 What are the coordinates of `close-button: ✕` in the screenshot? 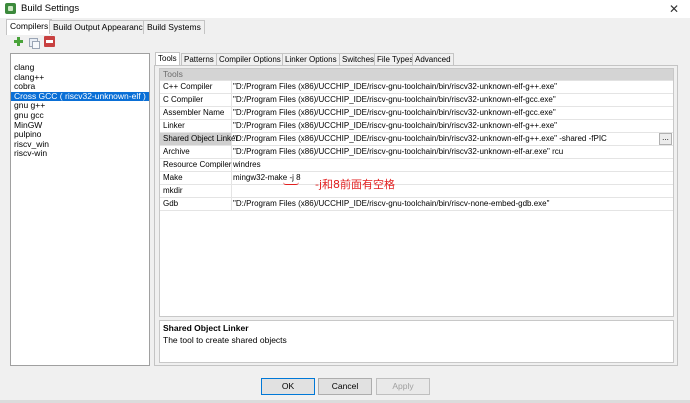 It's located at (674, 9).